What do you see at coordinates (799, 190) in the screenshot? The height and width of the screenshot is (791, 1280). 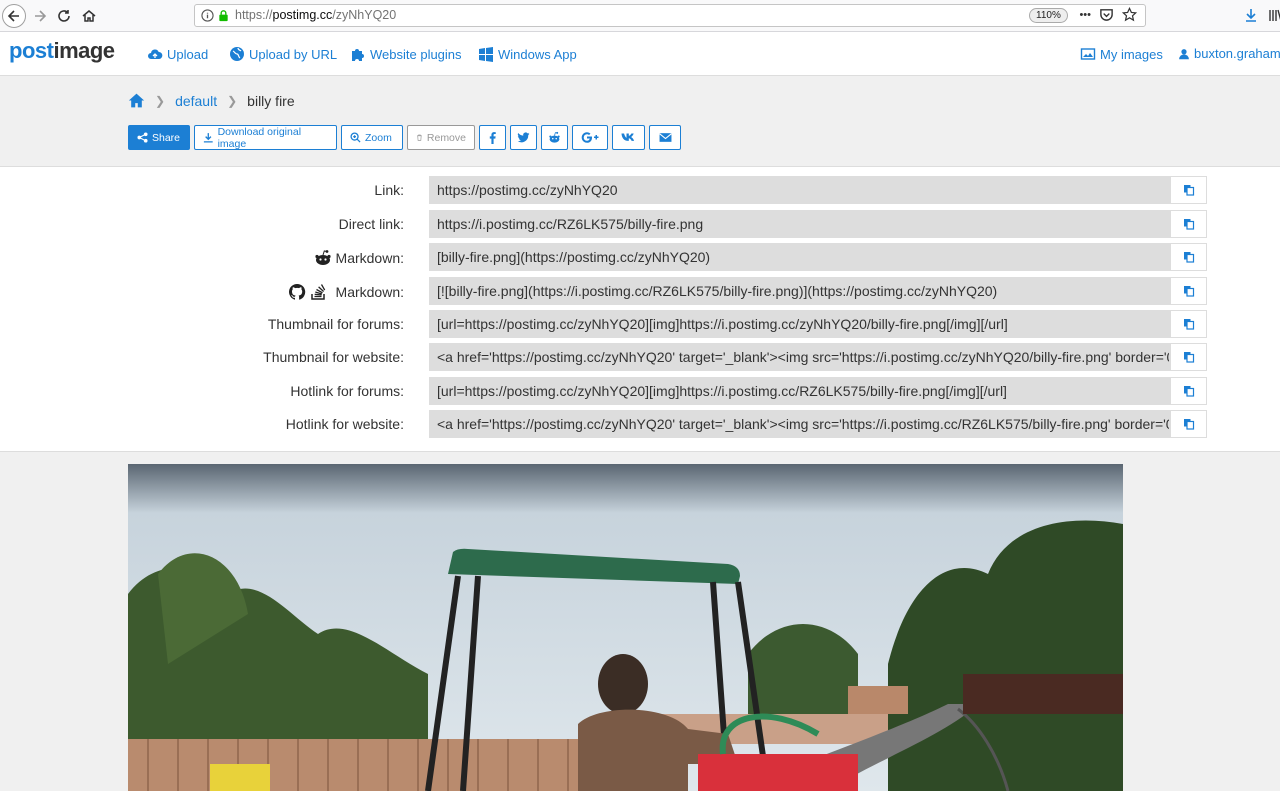 I see `link-field: https://postimg.cc/zyNhYQ20` at bounding box center [799, 190].